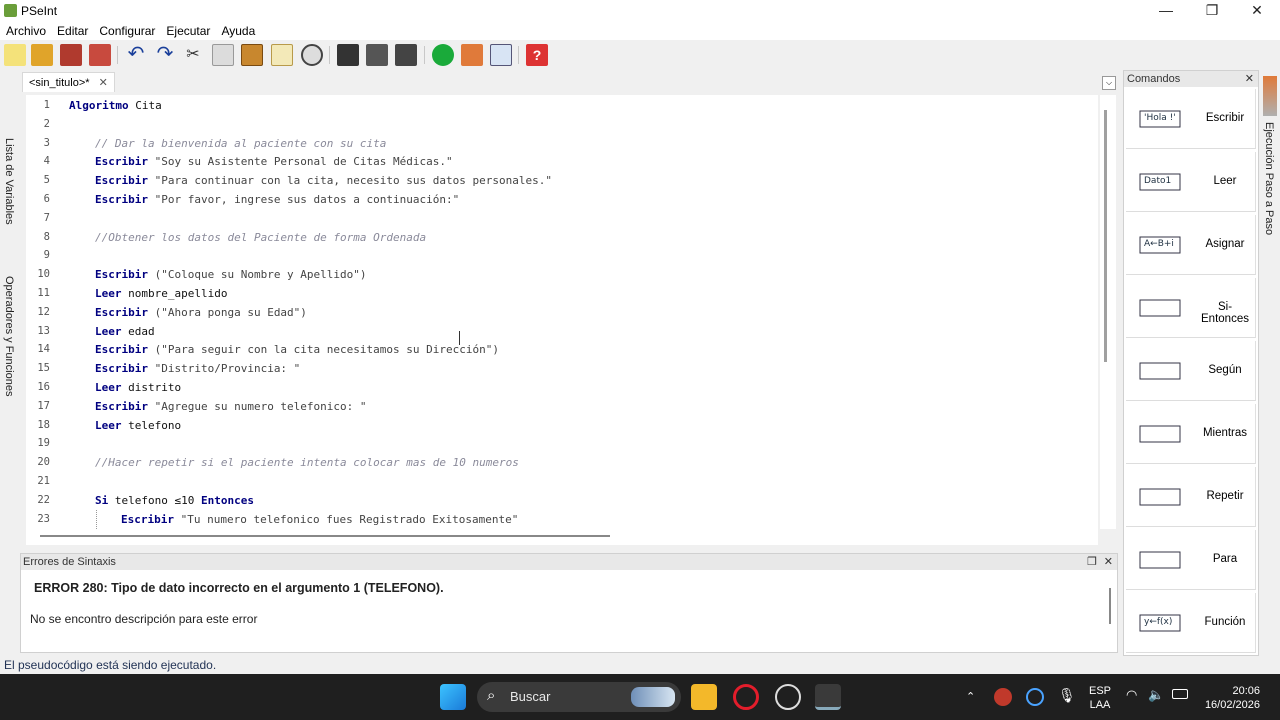 The image size is (1280, 720). What do you see at coordinates (562, 443) in the screenshot?
I see `code-line: 19` at bounding box center [562, 443].